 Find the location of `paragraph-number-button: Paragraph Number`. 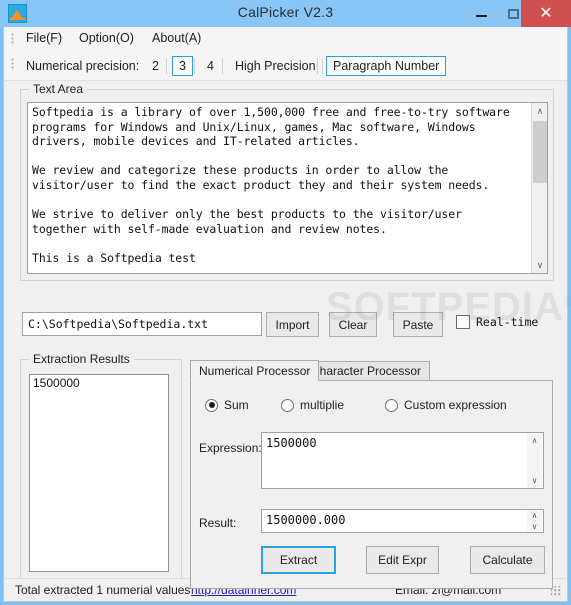

paragraph-number-button: Paragraph Number is located at coordinates (386, 66).